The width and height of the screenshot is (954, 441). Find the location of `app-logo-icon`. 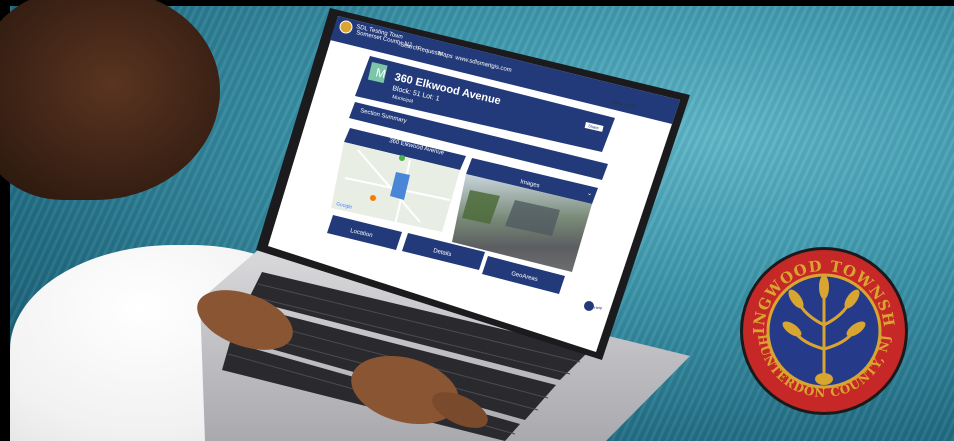

app-logo-icon is located at coordinates (346, 27).